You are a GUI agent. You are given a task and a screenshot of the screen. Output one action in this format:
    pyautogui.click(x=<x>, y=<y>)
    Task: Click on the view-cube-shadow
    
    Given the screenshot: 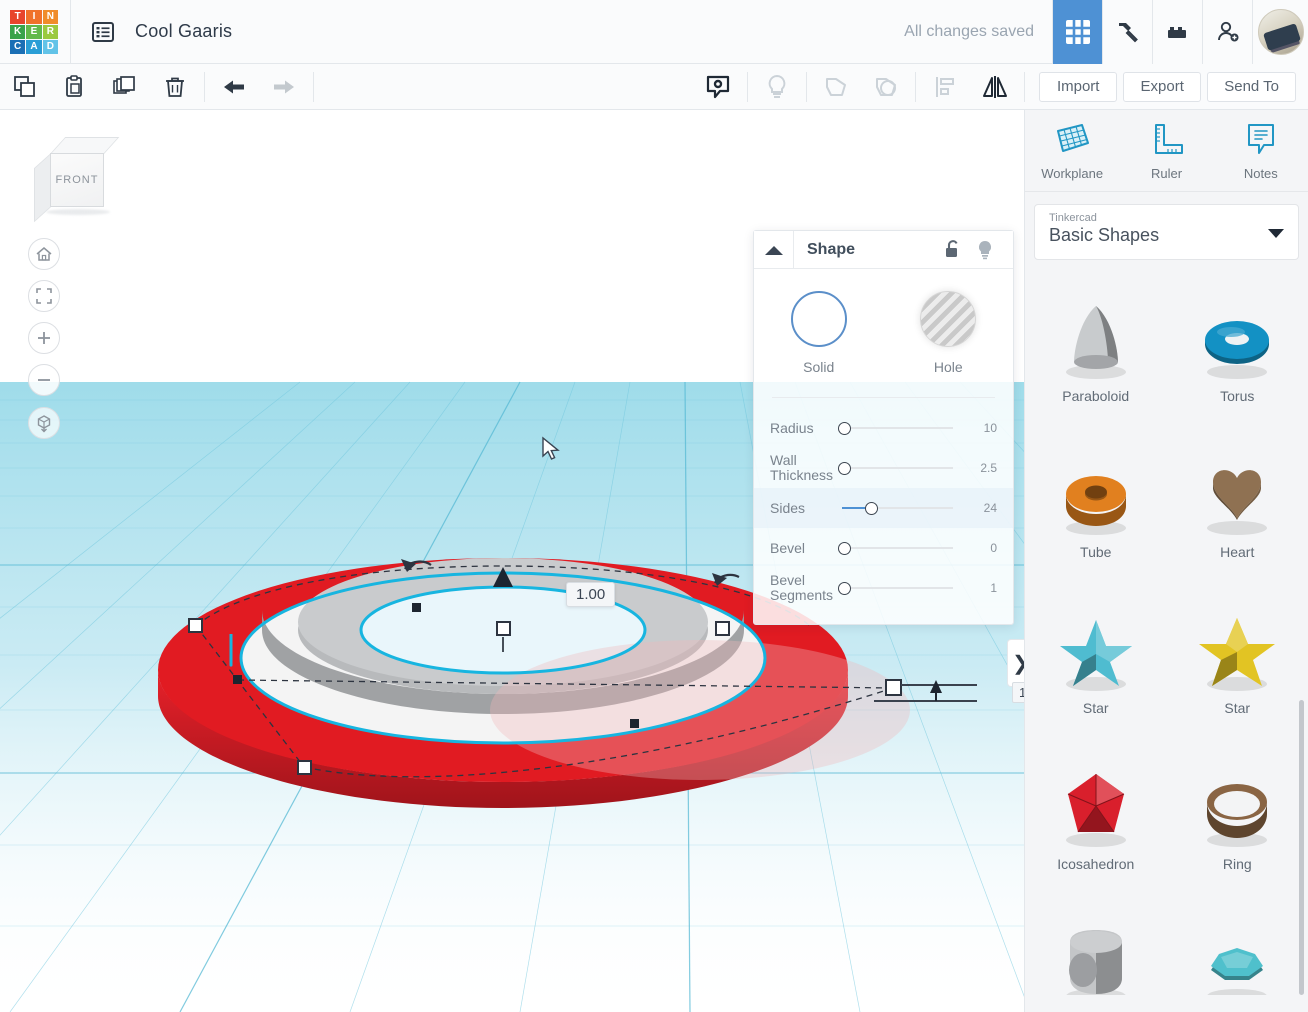 What is the action you would take?
    pyautogui.click(x=78, y=212)
    